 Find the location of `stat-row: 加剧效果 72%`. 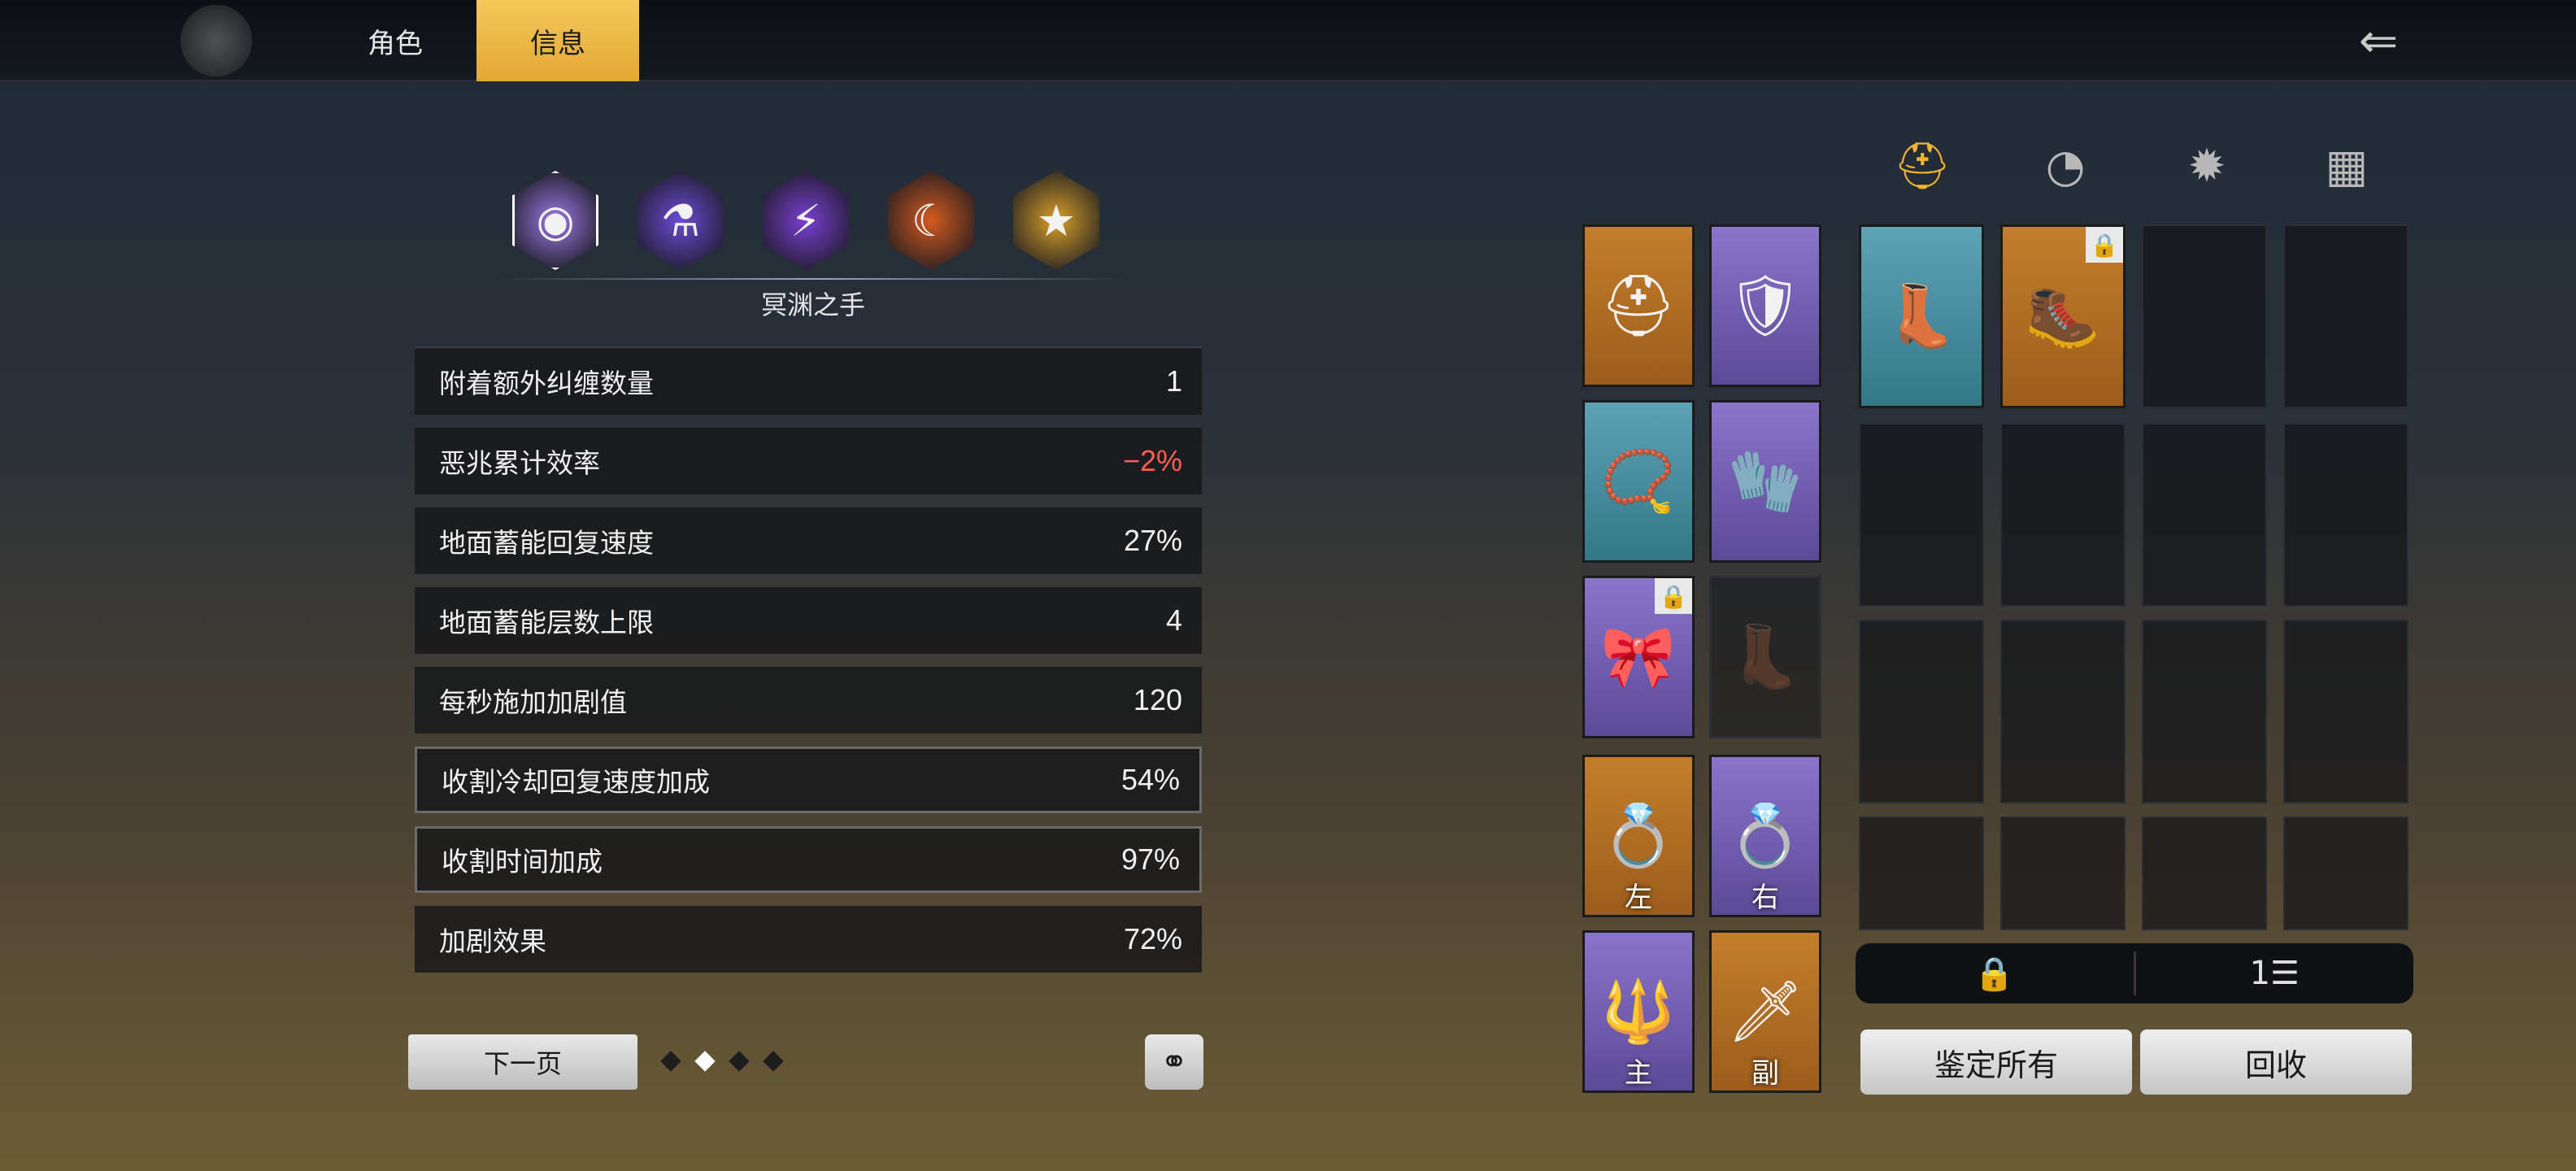

stat-row: 加剧效果 72% is located at coordinates (808, 939).